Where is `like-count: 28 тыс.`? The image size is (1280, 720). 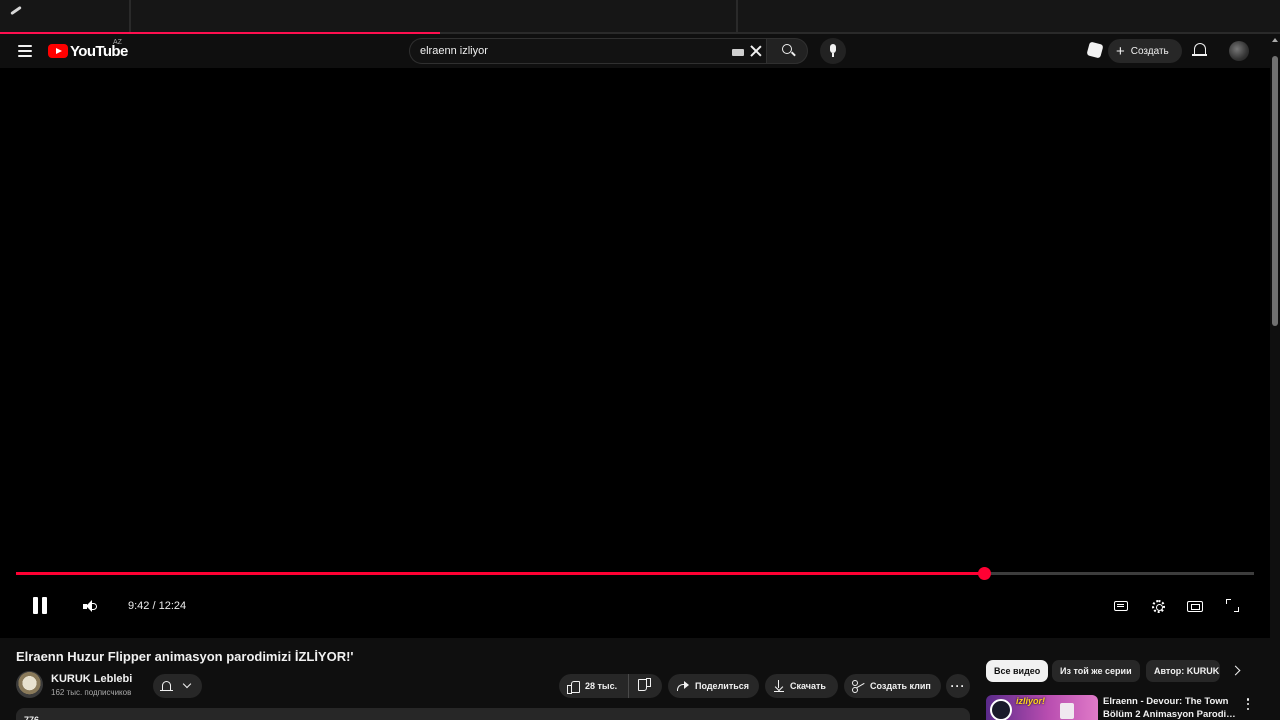 like-count: 28 тыс. is located at coordinates (601, 686).